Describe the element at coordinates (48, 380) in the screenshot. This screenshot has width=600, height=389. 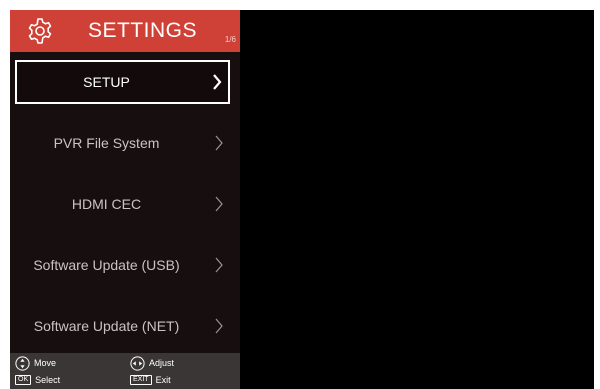
I see `hint-label: Select` at that location.